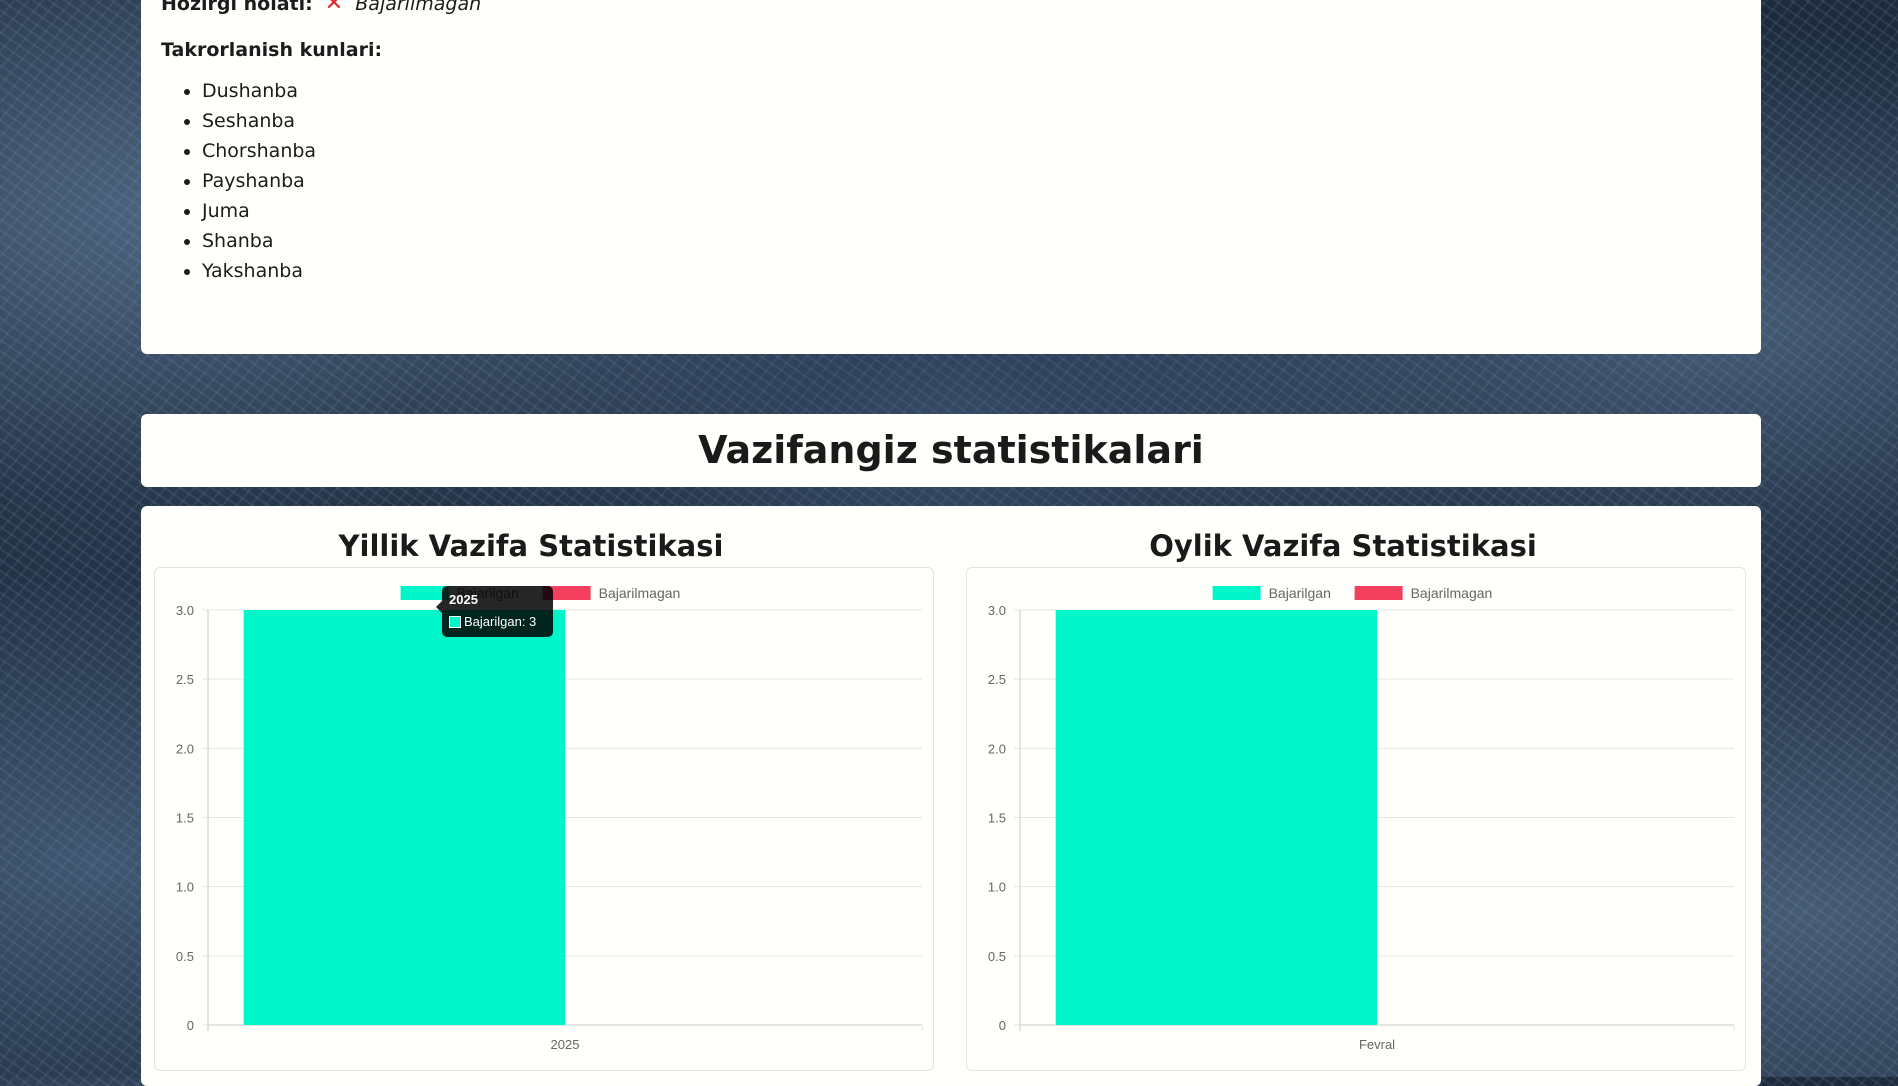  Describe the element at coordinates (259, 121) in the screenshot. I see `list-item: Seshanba` at that location.